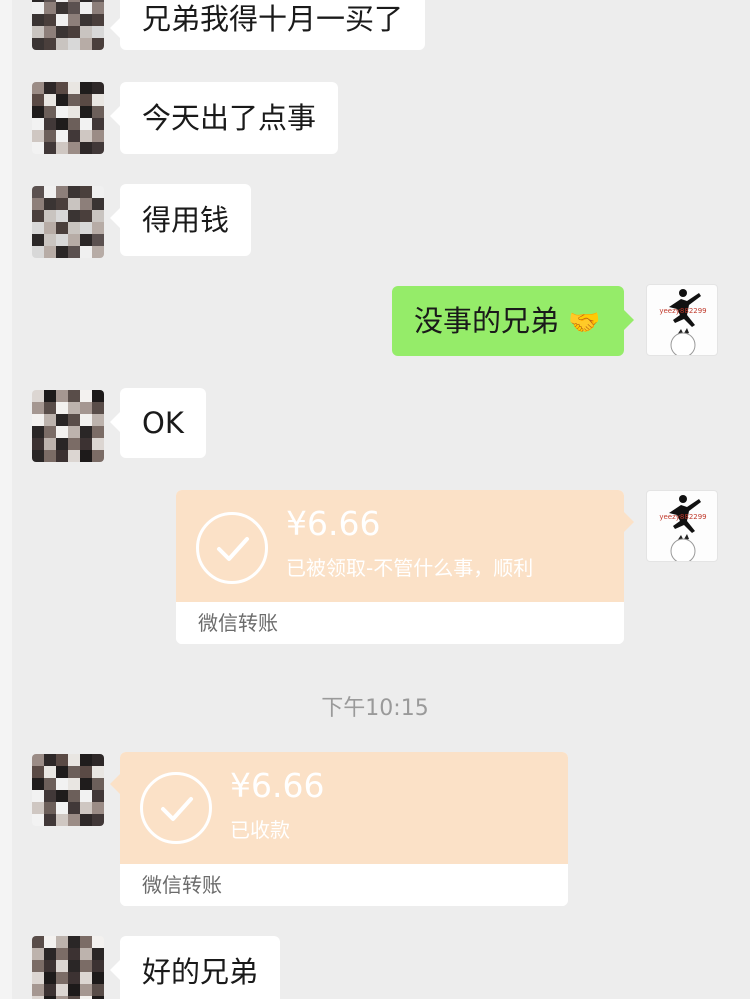  What do you see at coordinates (260, 830) in the screenshot?
I see `transfer-note: 已收款` at bounding box center [260, 830].